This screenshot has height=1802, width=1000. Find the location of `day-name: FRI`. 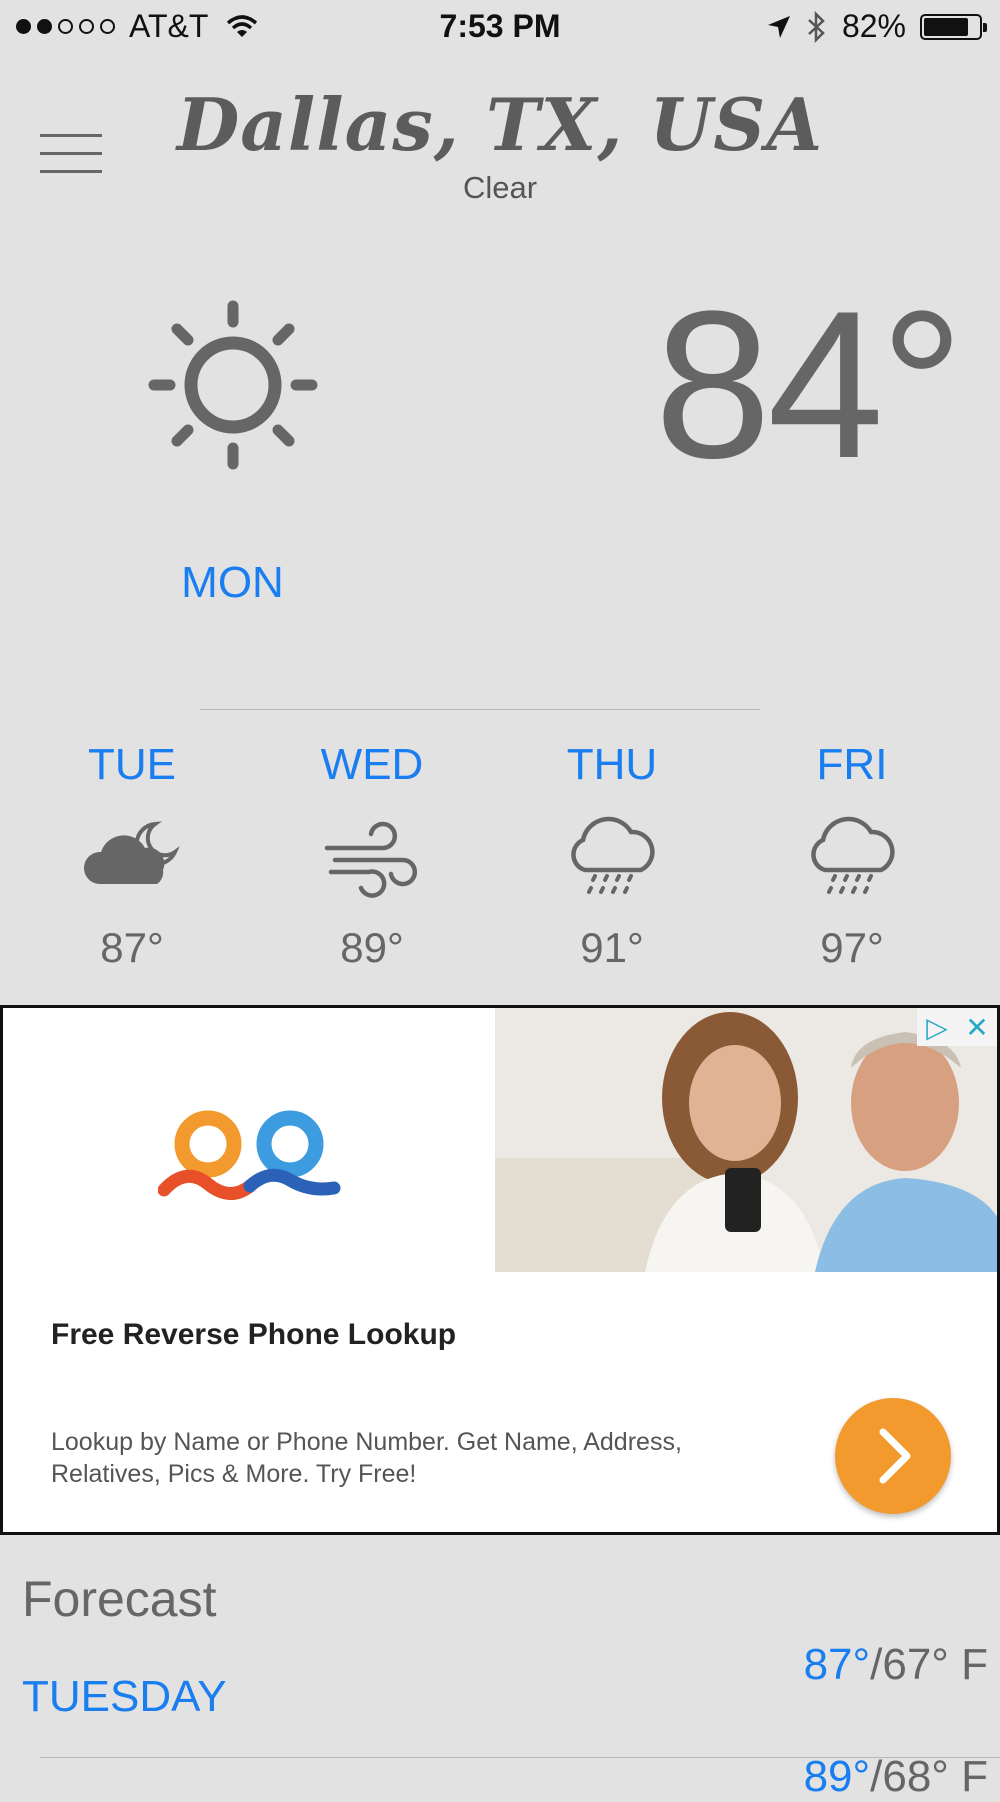

day-name: FRI is located at coordinates (852, 764).